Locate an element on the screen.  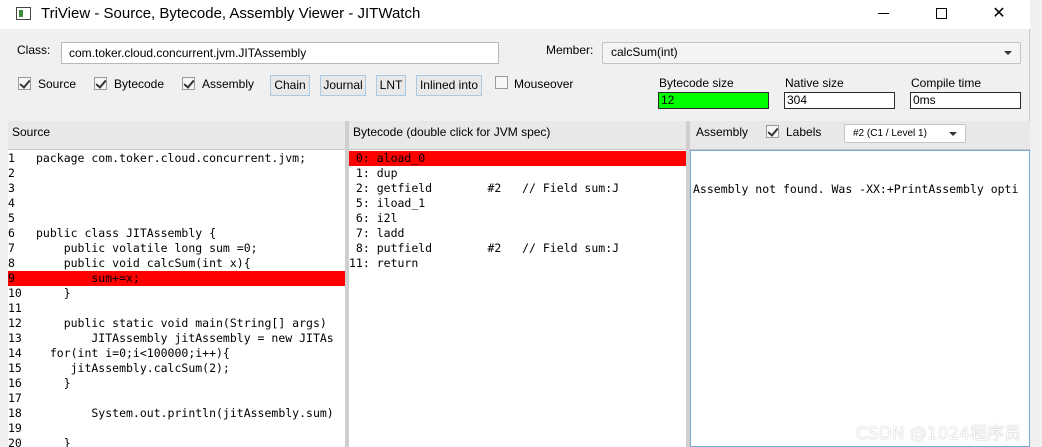
source-line: 14 for(int i=0;i<100000;i++){ is located at coordinates (176, 353).